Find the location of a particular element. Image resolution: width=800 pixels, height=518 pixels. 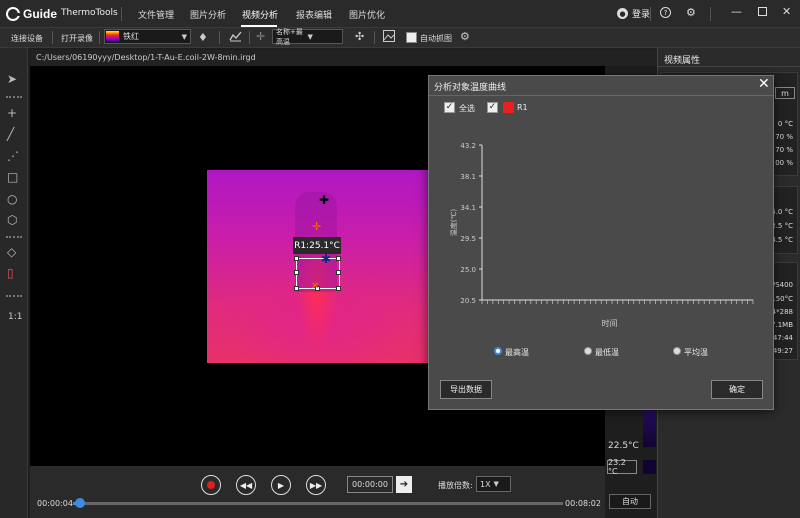

scale-min-input: 23.2 °C is located at coordinates (622, 467).